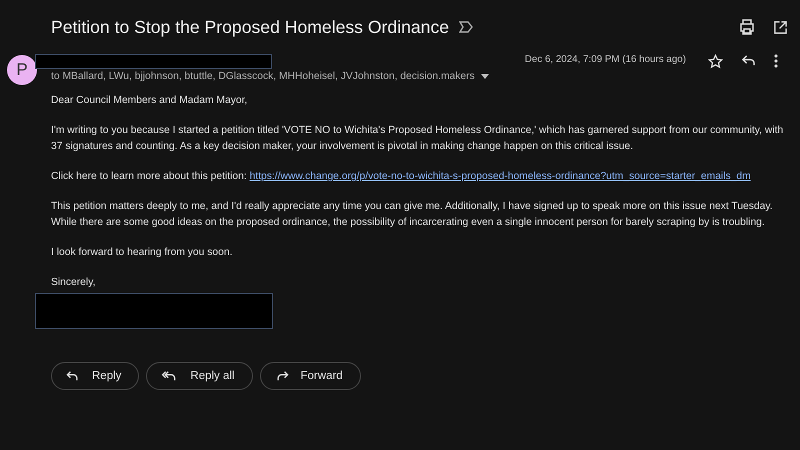 The height and width of the screenshot is (450, 800). I want to click on forward-icon, so click(281, 376).